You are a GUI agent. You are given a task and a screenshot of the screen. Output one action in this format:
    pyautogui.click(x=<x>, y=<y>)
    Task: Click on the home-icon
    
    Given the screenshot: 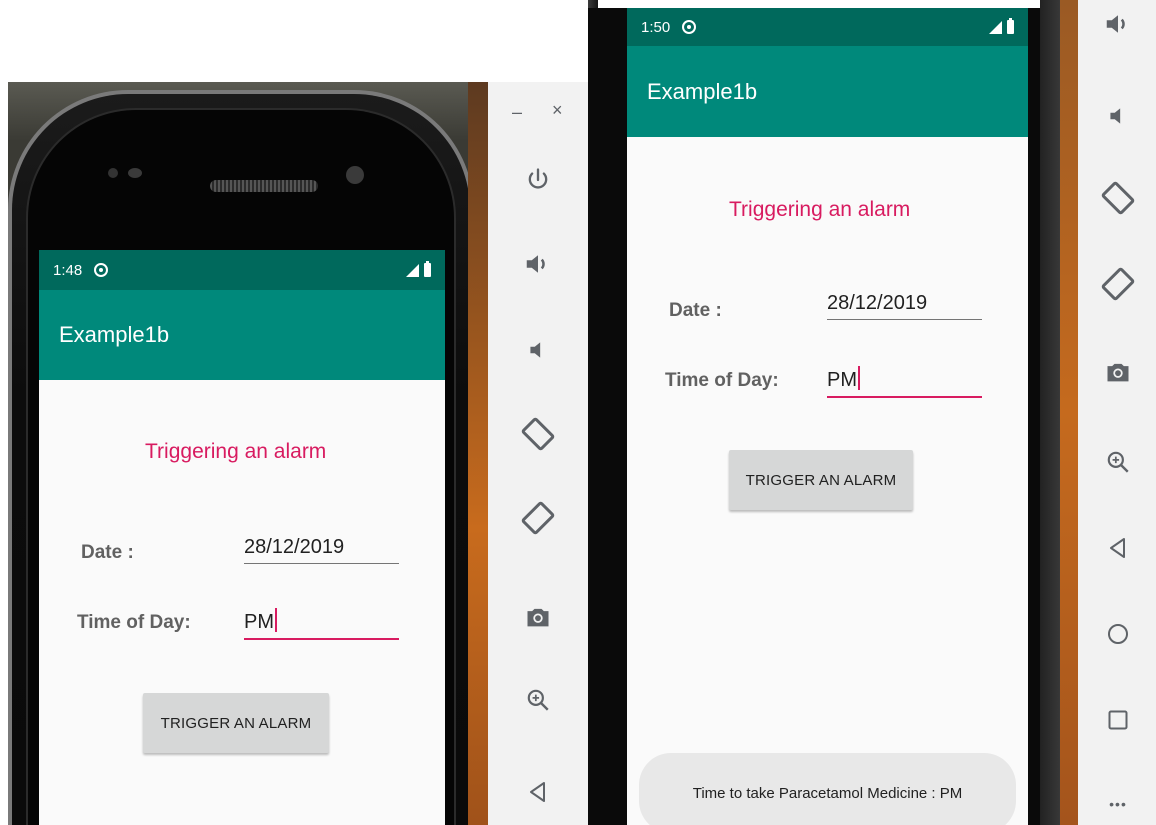 What is the action you would take?
    pyautogui.click(x=1118, y=634)
    